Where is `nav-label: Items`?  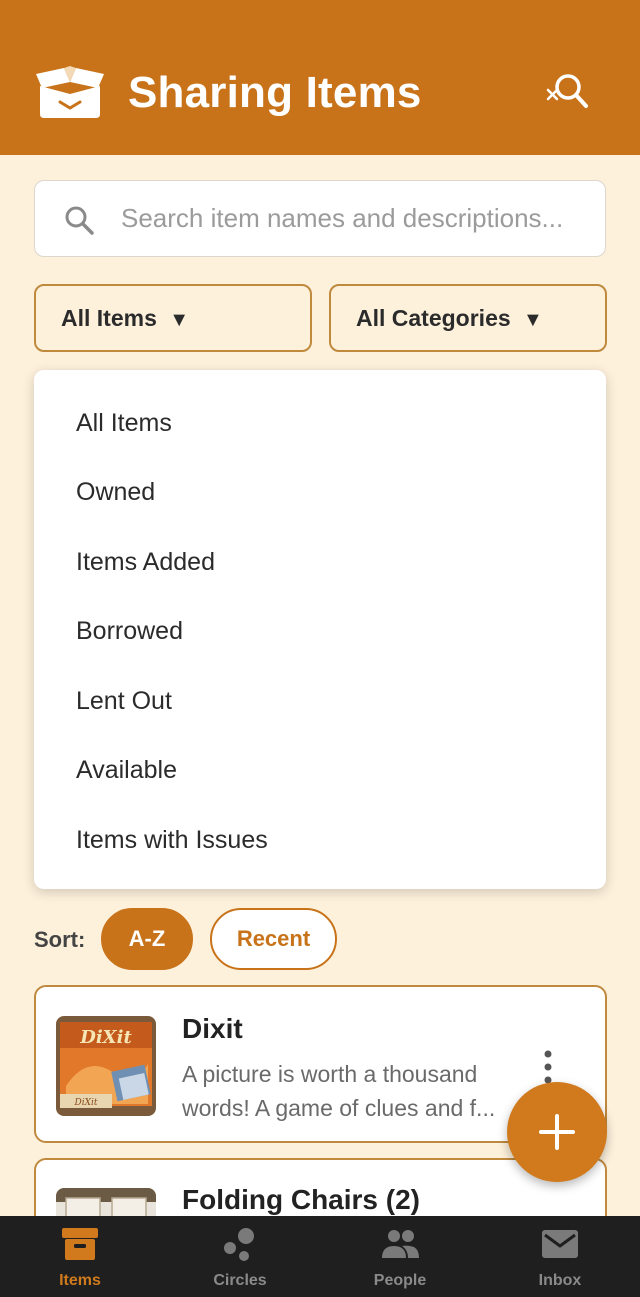 nav-label: Items is located at coordinates (80, 1280).